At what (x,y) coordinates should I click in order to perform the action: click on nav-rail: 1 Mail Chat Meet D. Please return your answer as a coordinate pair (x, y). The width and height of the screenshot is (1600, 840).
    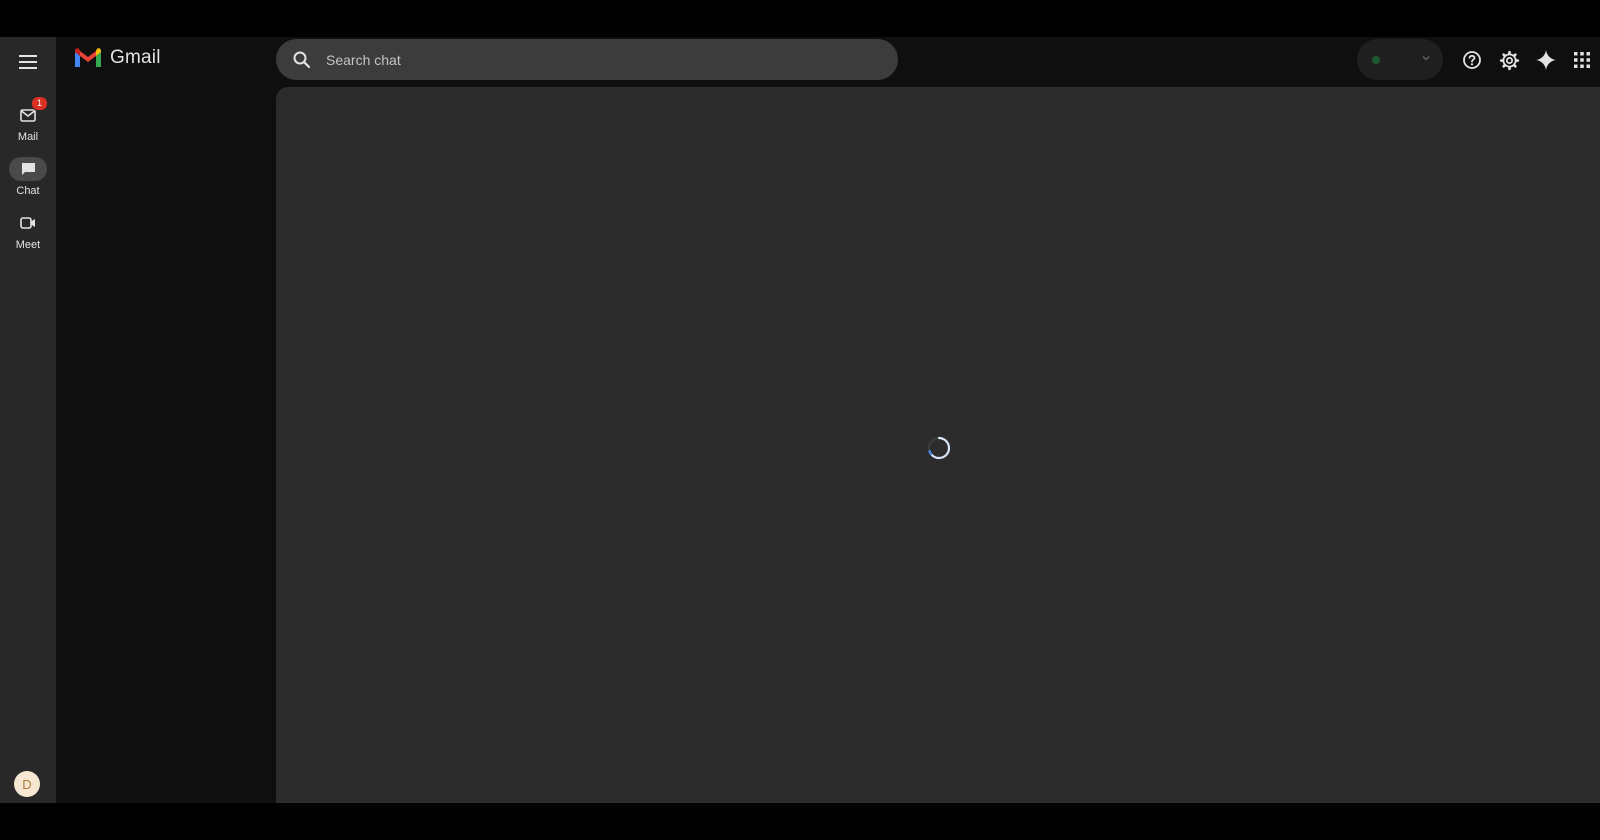
    Looking at the image, I should click on (28, 420).